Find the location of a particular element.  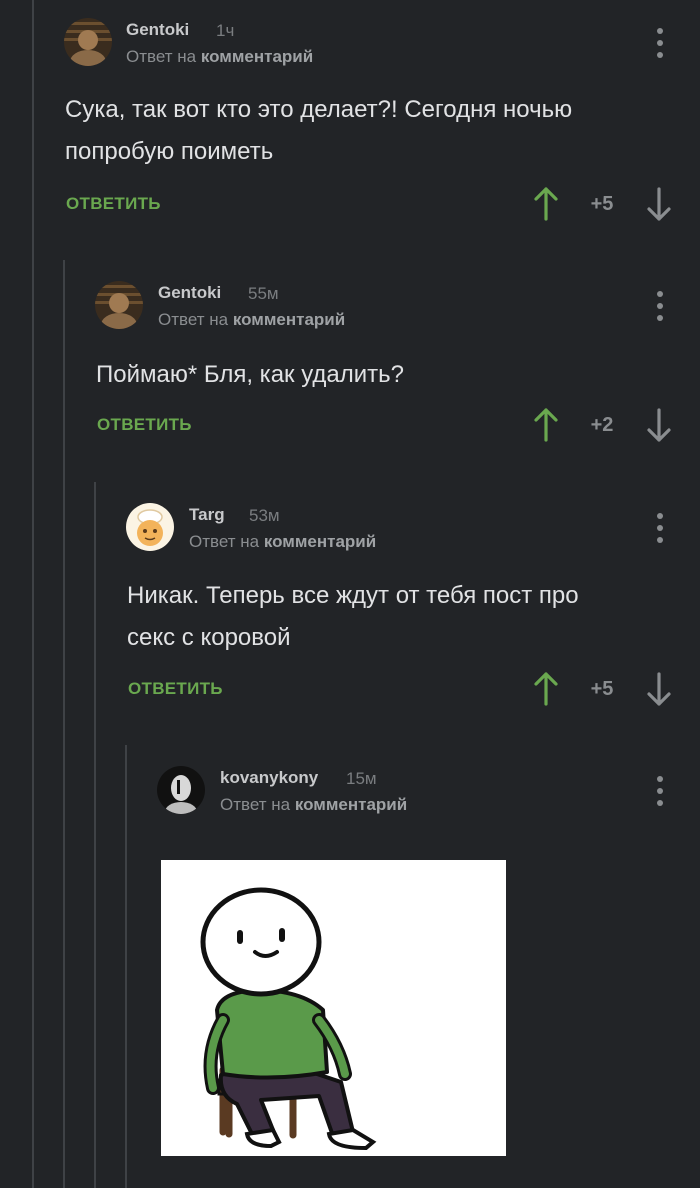

comment-image is located at coordinates (333, 1008).